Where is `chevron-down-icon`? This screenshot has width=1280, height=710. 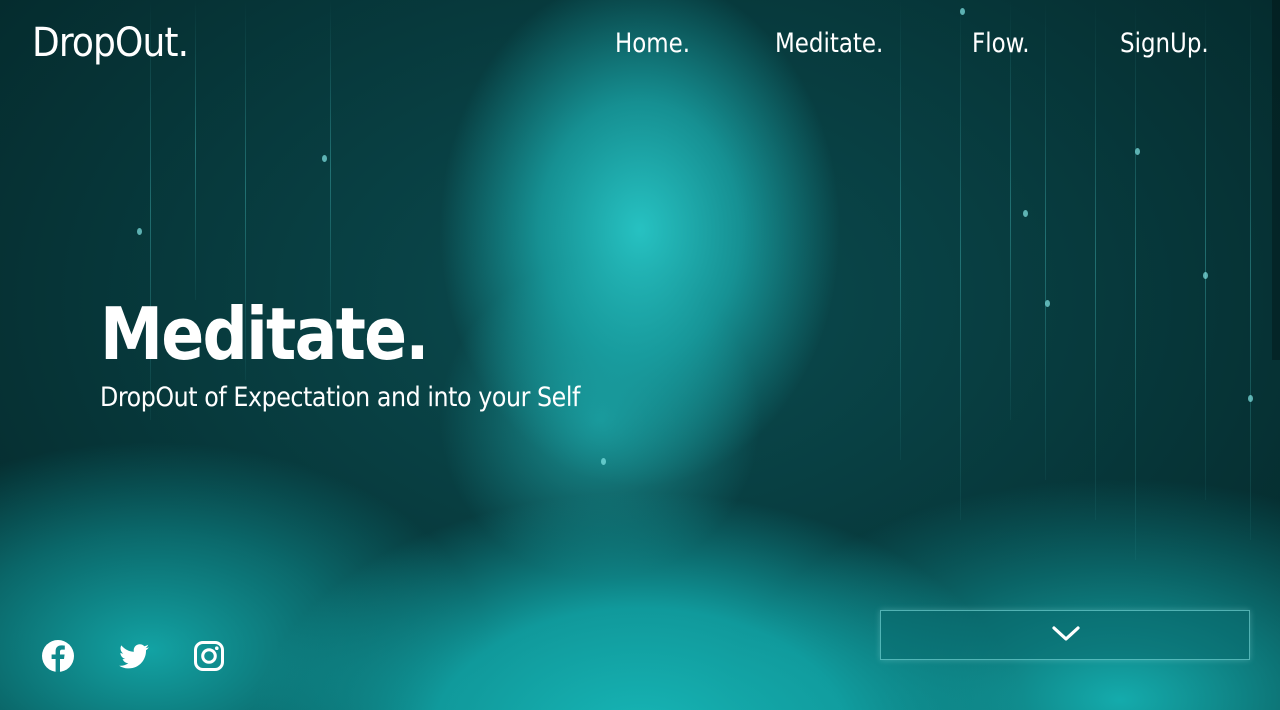 chevron-down-icon is located at coordinates (1066, 633).